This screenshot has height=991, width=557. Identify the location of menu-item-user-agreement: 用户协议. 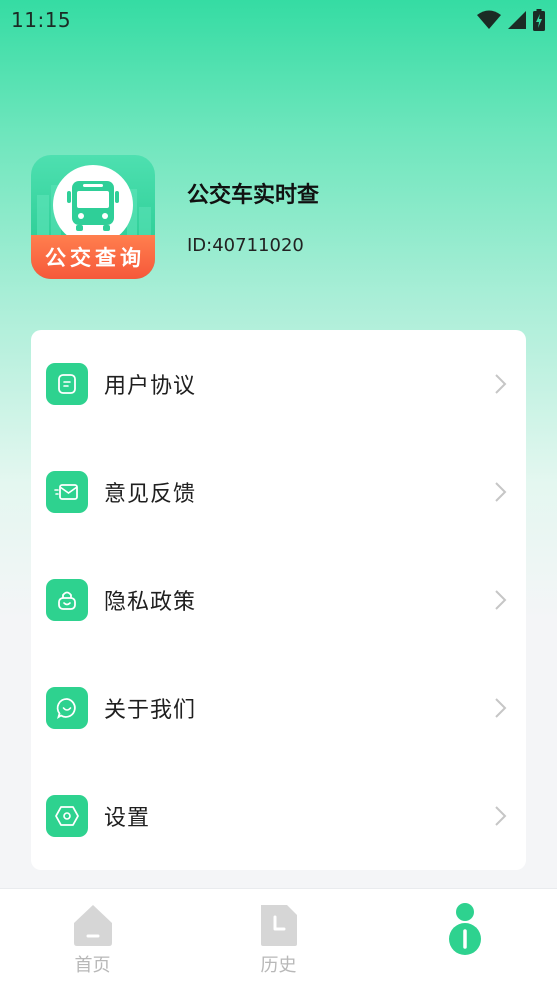
(278, 384).